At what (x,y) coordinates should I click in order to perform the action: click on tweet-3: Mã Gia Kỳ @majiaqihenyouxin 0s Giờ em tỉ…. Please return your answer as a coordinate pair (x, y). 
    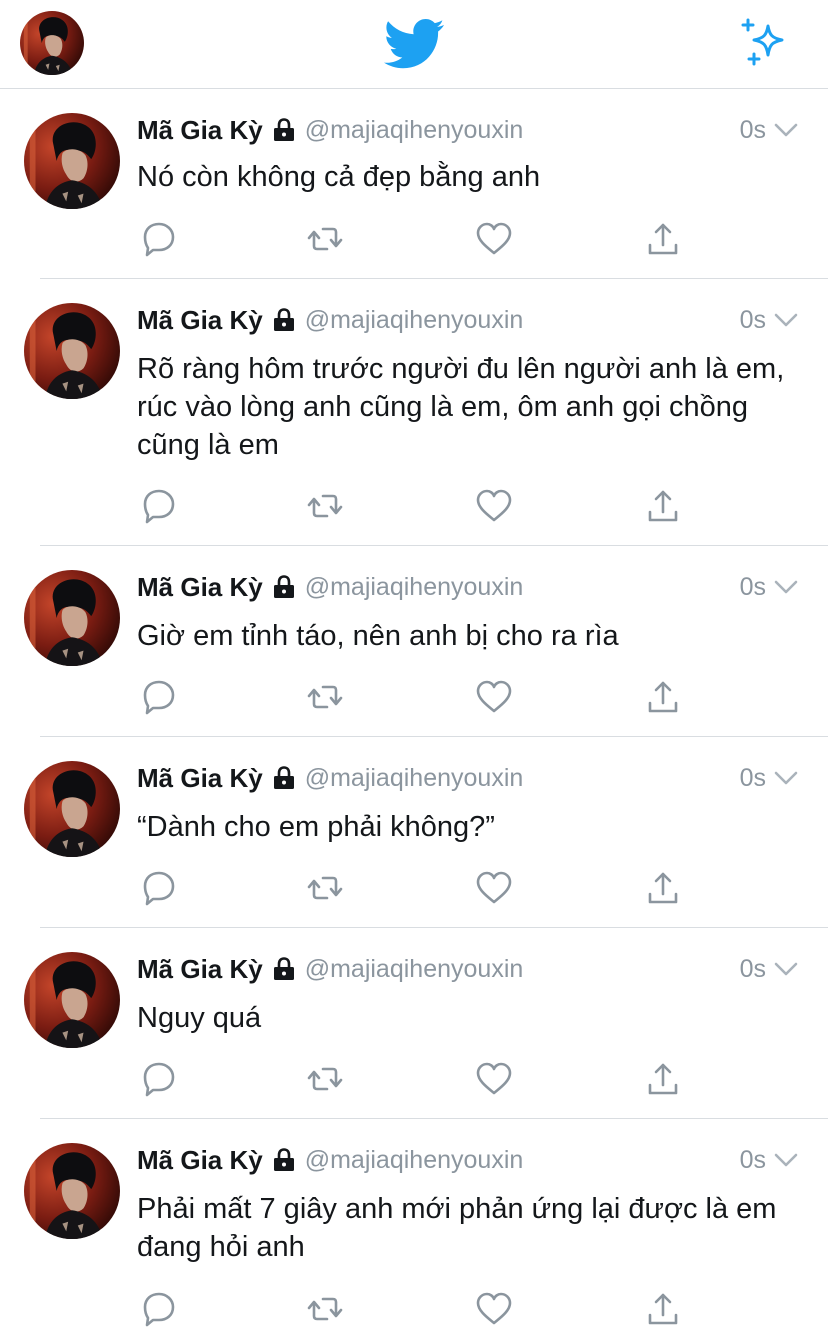
    Looking at the image, I should click on (414, 641).